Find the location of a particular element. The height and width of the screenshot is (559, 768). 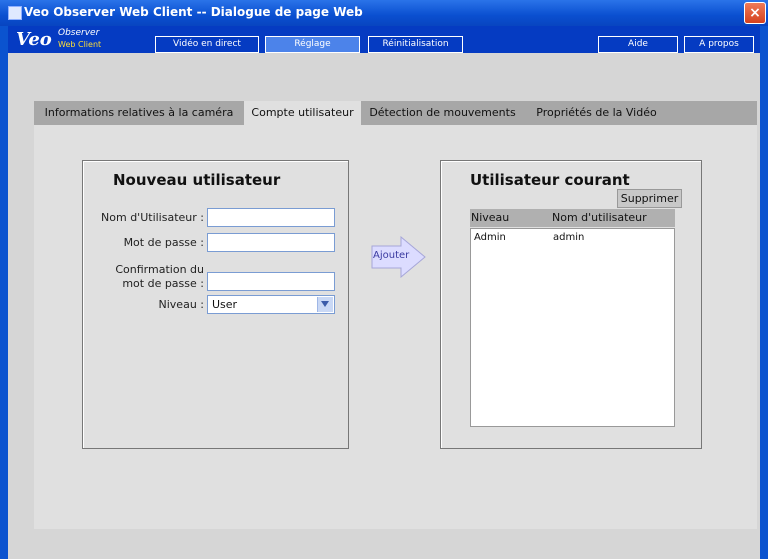

confirm-label-line1: Confirmation du is located at coordinates (159, 269).